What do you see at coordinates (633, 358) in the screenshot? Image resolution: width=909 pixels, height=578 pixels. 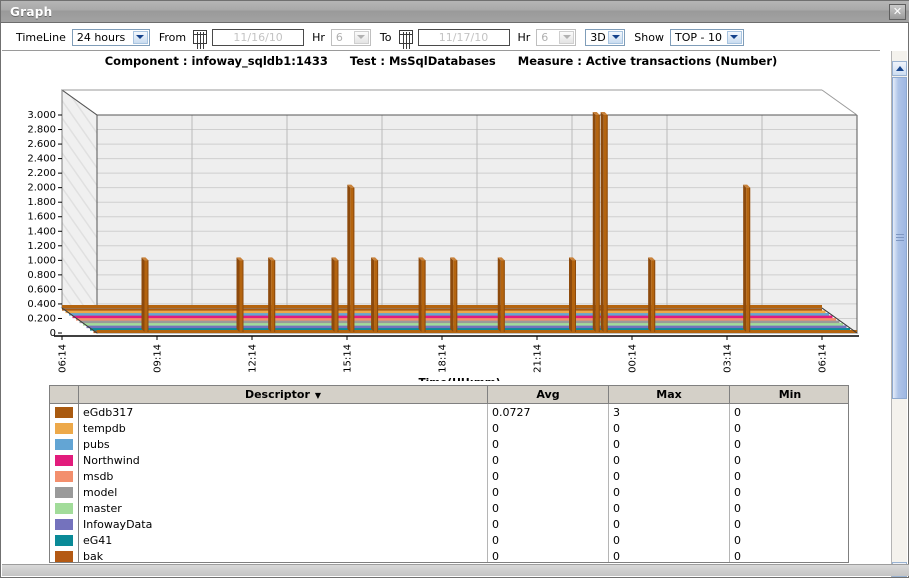 I see `x-axis-tick-label: 00:14` at bounding box center [633, 358].